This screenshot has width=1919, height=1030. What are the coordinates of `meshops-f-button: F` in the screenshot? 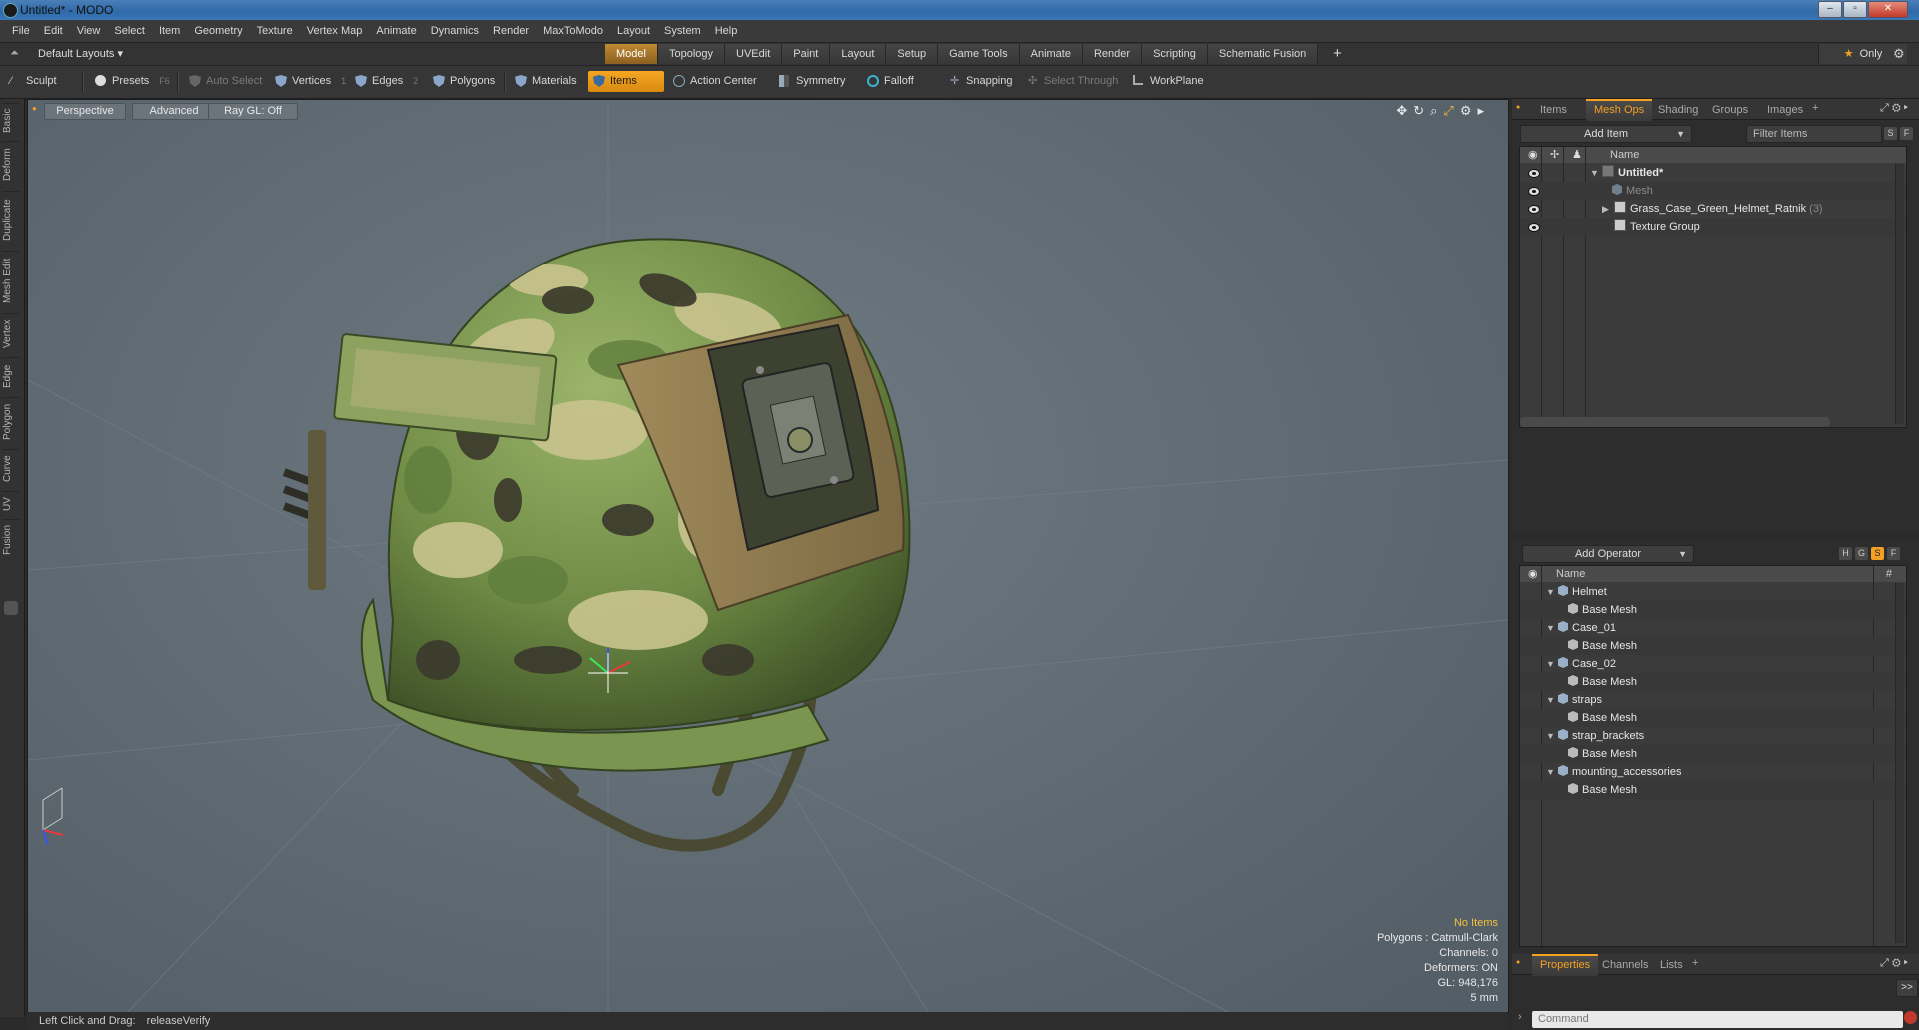 It's located at (1893, 553).